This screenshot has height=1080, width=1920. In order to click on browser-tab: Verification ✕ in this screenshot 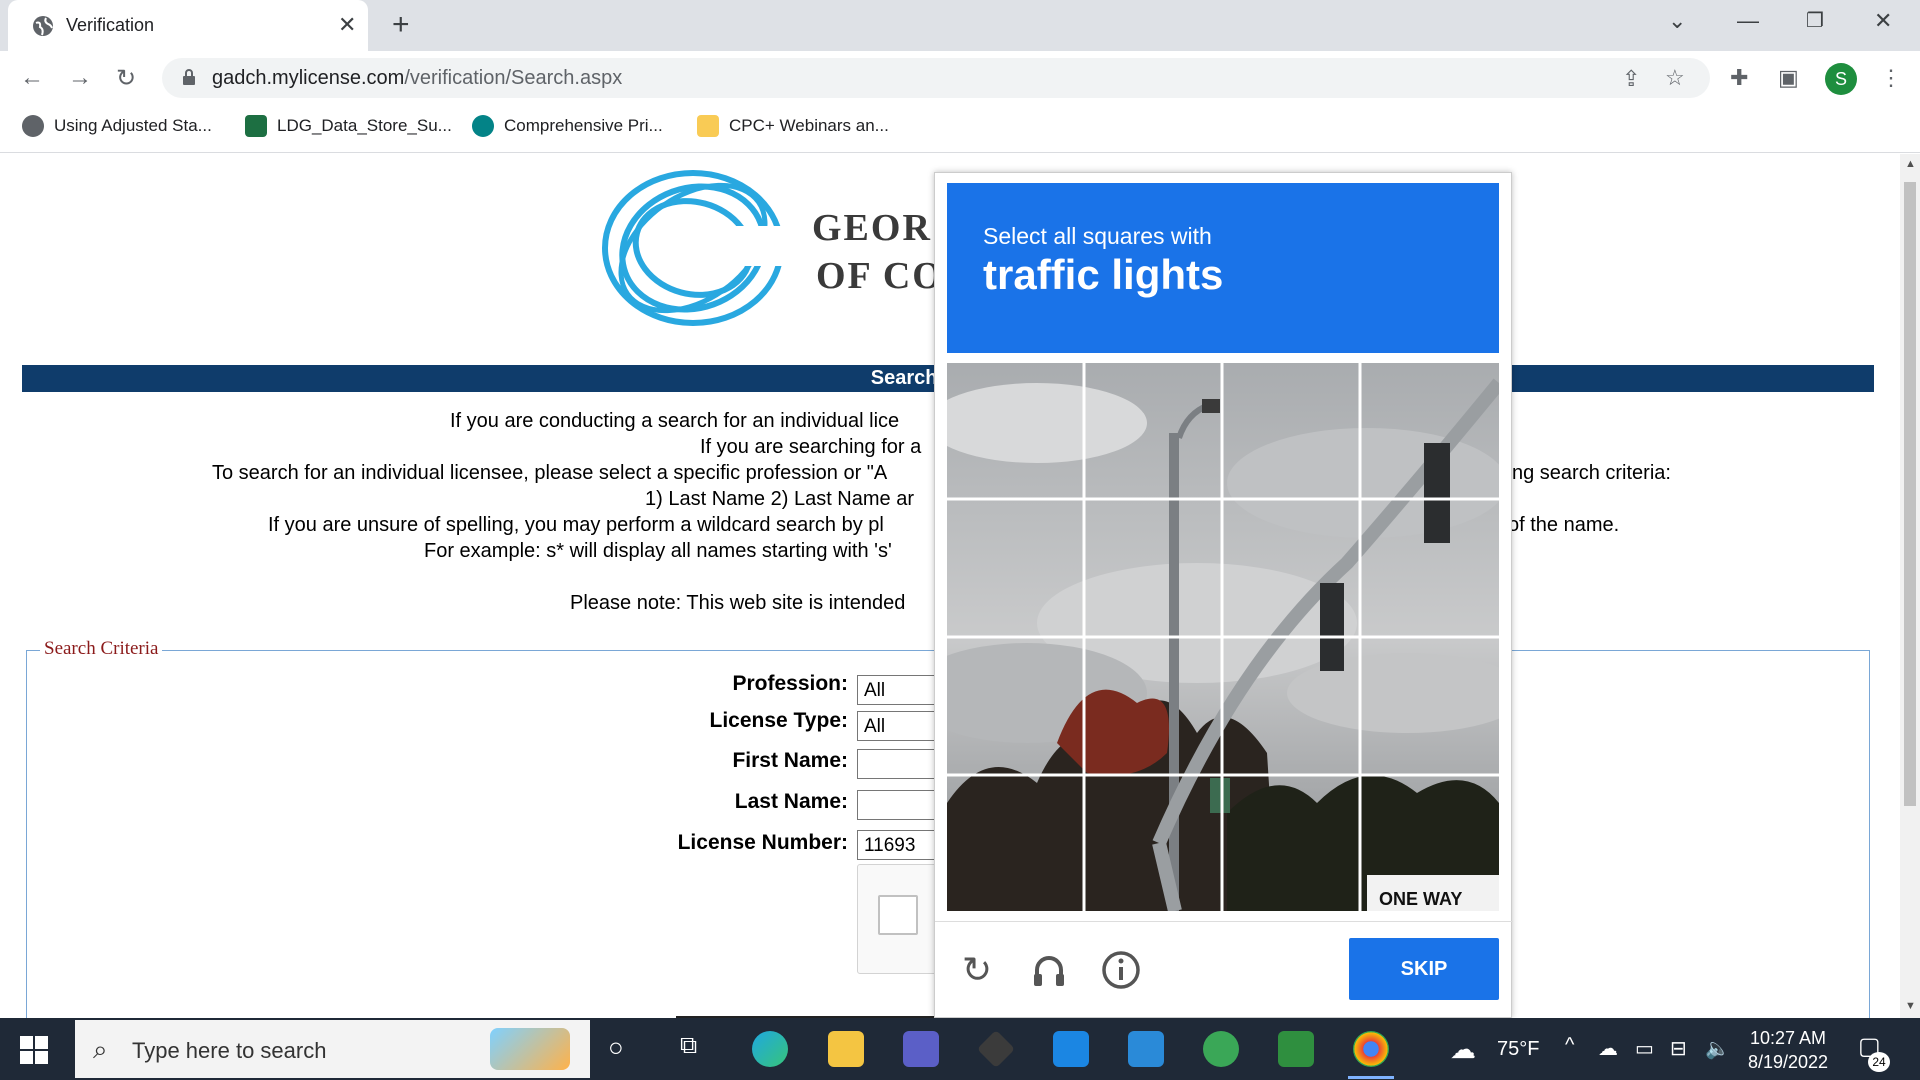, I will do `click(188, 25)`.